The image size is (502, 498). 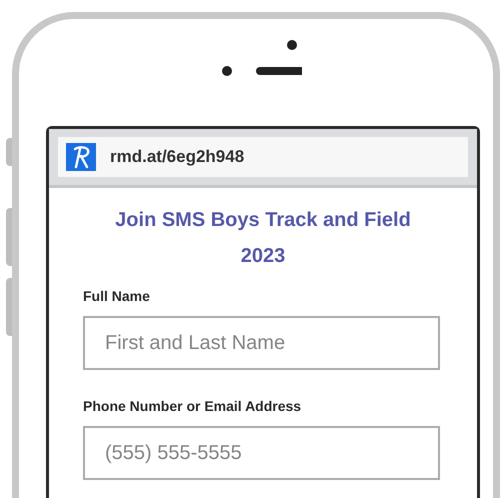 What do you see at coordinates (263, 157) in the screenshot?
I see `url-field: rmd.at/6eg2h948` at bounding box center [263, 157].